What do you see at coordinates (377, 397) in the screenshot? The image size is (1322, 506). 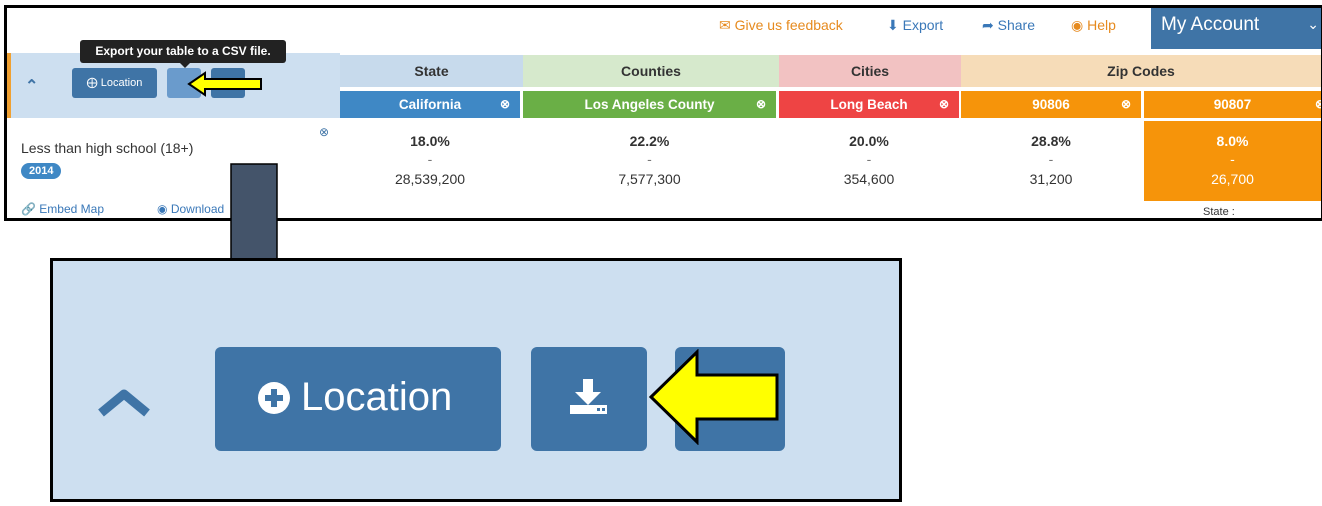 I see `location-label: Location` at bounding box center [377, 397].